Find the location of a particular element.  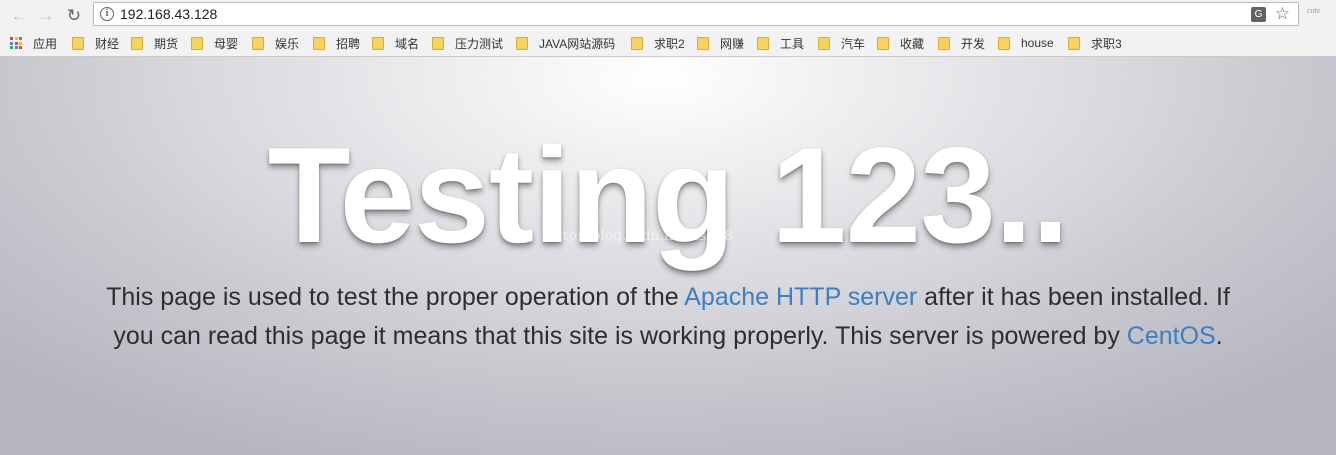

bookmark-label: 工具 is located at coordinates (792, 43).